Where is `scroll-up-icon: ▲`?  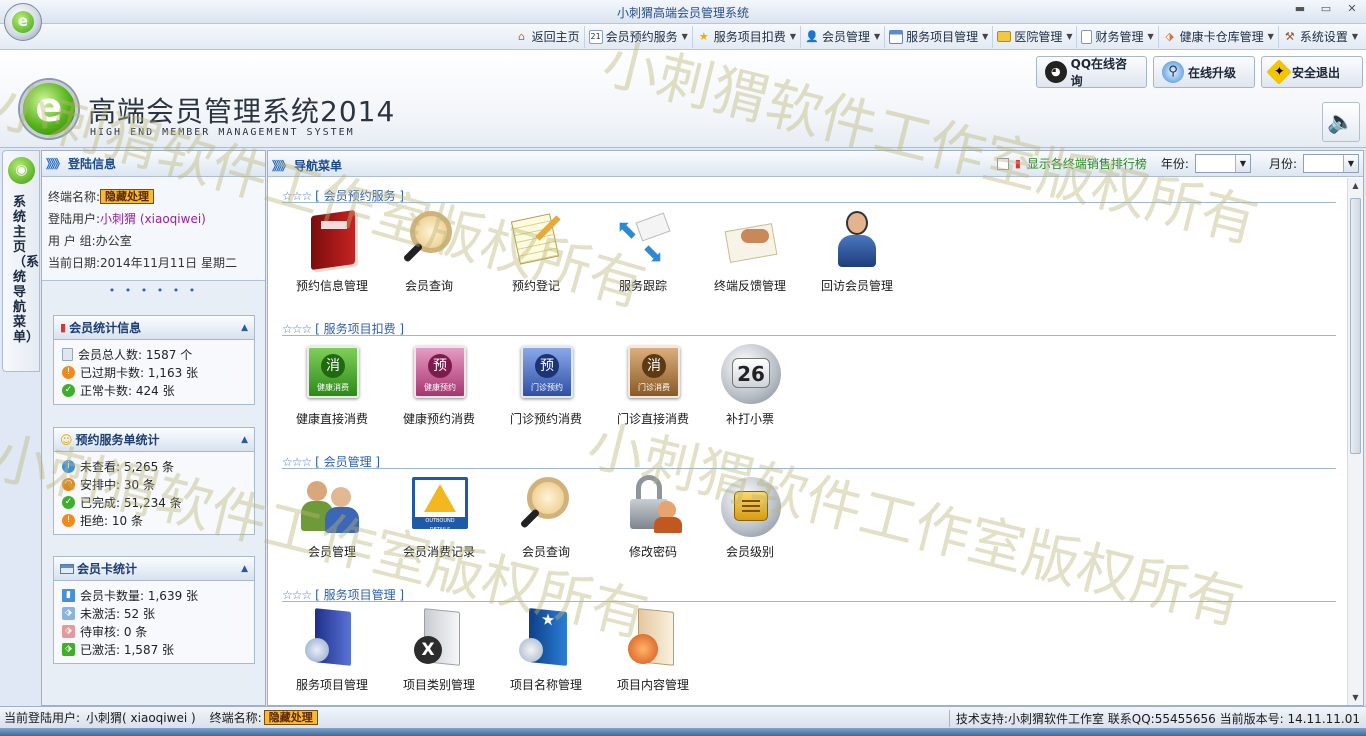 scroll-up-icon: ▲ is located at coordinates (1355, 185).